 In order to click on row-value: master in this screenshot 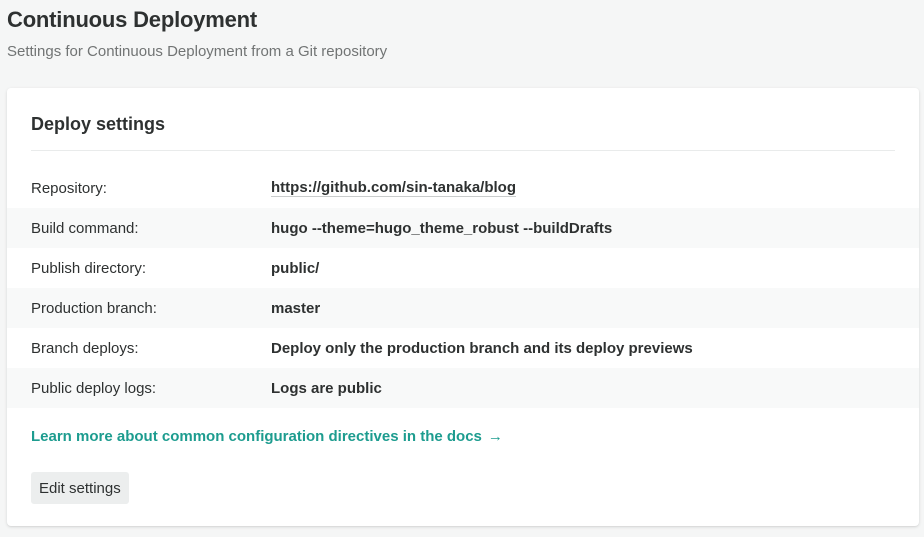, I will do `click(296, 308)`.